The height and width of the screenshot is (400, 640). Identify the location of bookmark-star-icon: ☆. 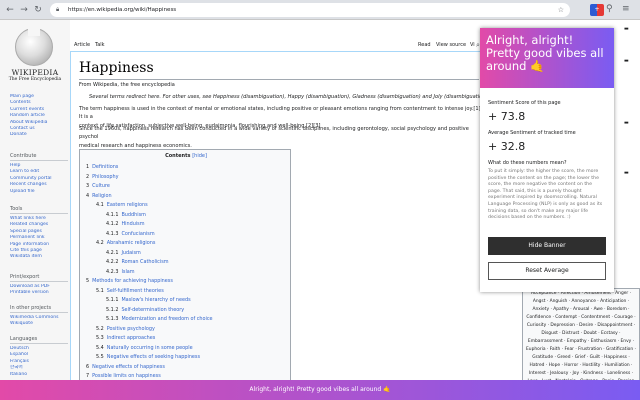
(561, 10).